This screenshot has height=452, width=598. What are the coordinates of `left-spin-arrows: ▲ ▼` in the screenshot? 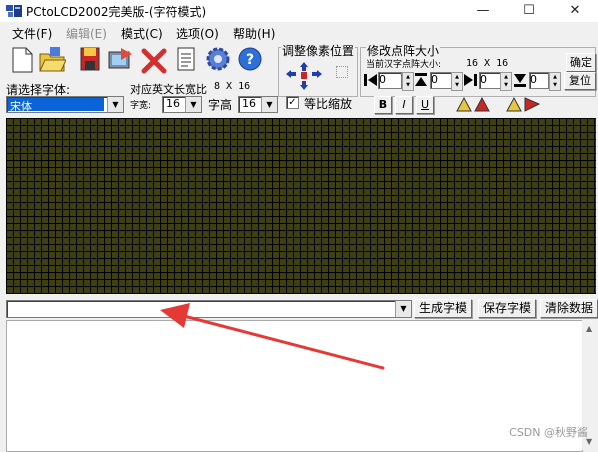 It's located at (408, 81).